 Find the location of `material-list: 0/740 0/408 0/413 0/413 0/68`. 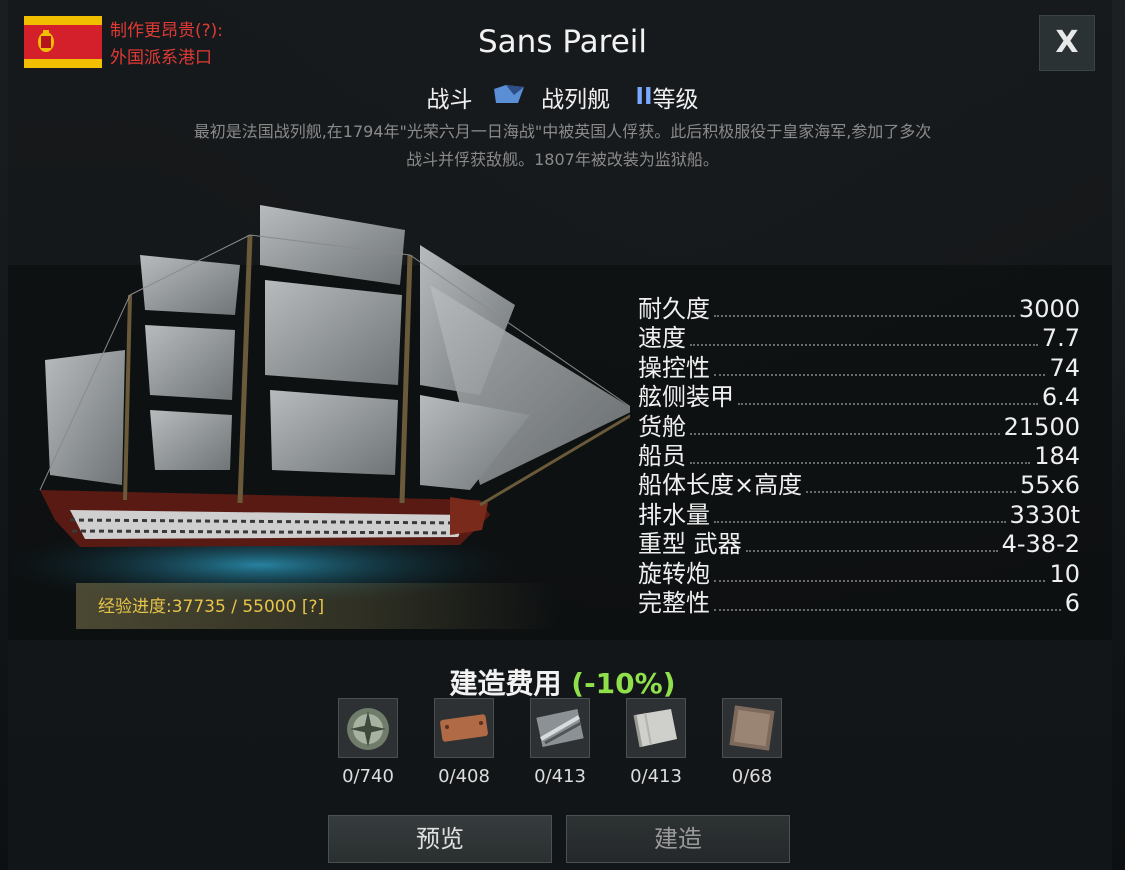

material-list: 0/740 0/408 0/413 0/413 0/68 is located at coordinates (563, 748).